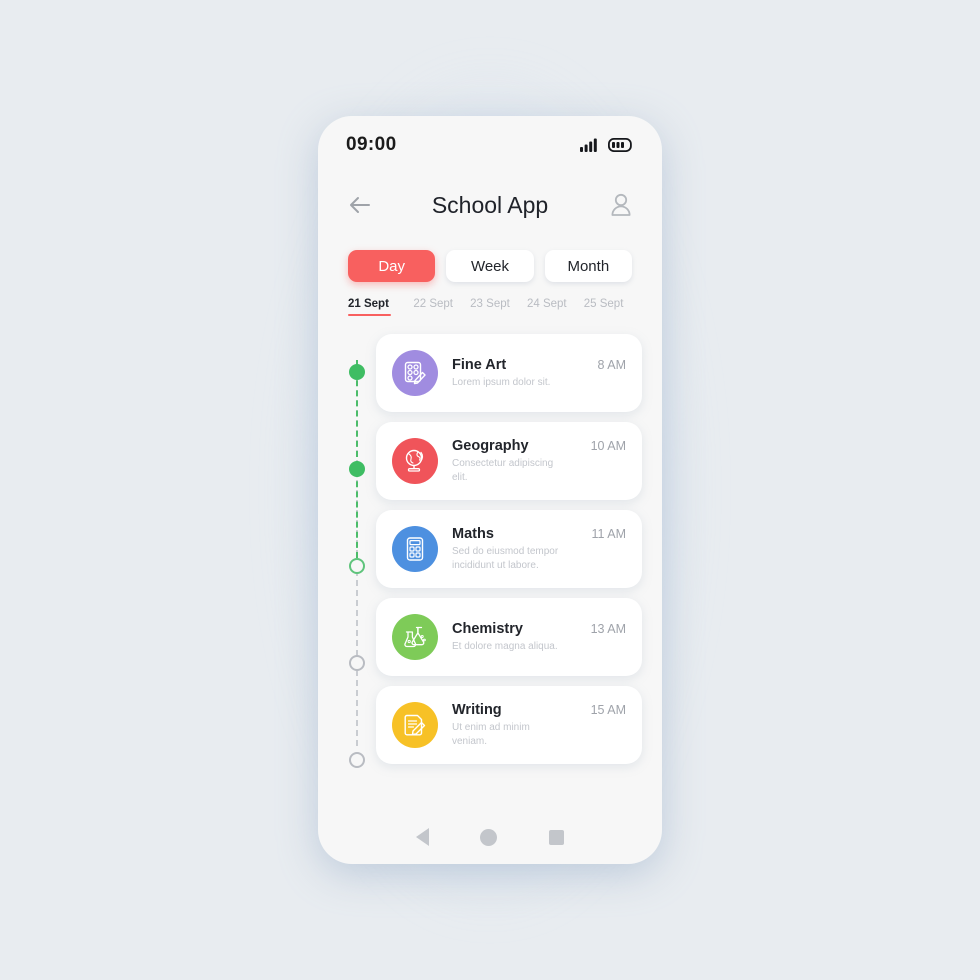 The width and height of the screenshot is (980, 980). I want to click on lesson-toprow: Fine Art 8 AM, so click(539, 365).